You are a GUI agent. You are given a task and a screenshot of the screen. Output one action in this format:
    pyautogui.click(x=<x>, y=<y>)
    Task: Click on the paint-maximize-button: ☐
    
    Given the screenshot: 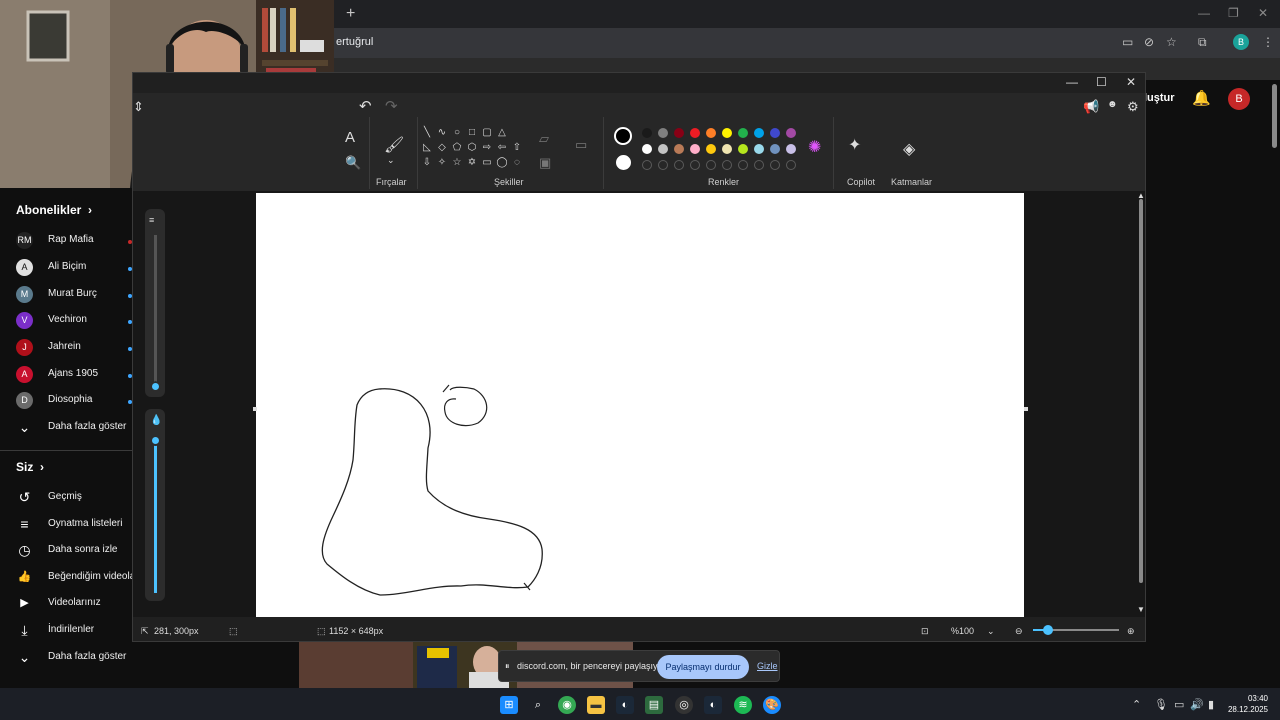 What is the action you would take?
    pyautogui.click(x=1101, y=82)
    